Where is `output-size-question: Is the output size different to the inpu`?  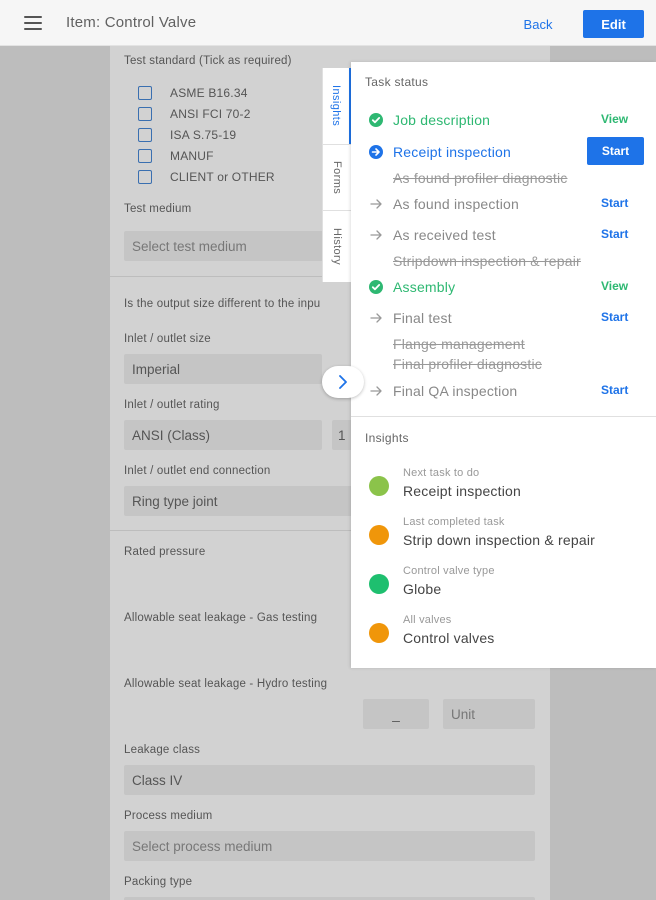
output-size-question: Is the output size different to the inpu is located at coordinates (222, 304).